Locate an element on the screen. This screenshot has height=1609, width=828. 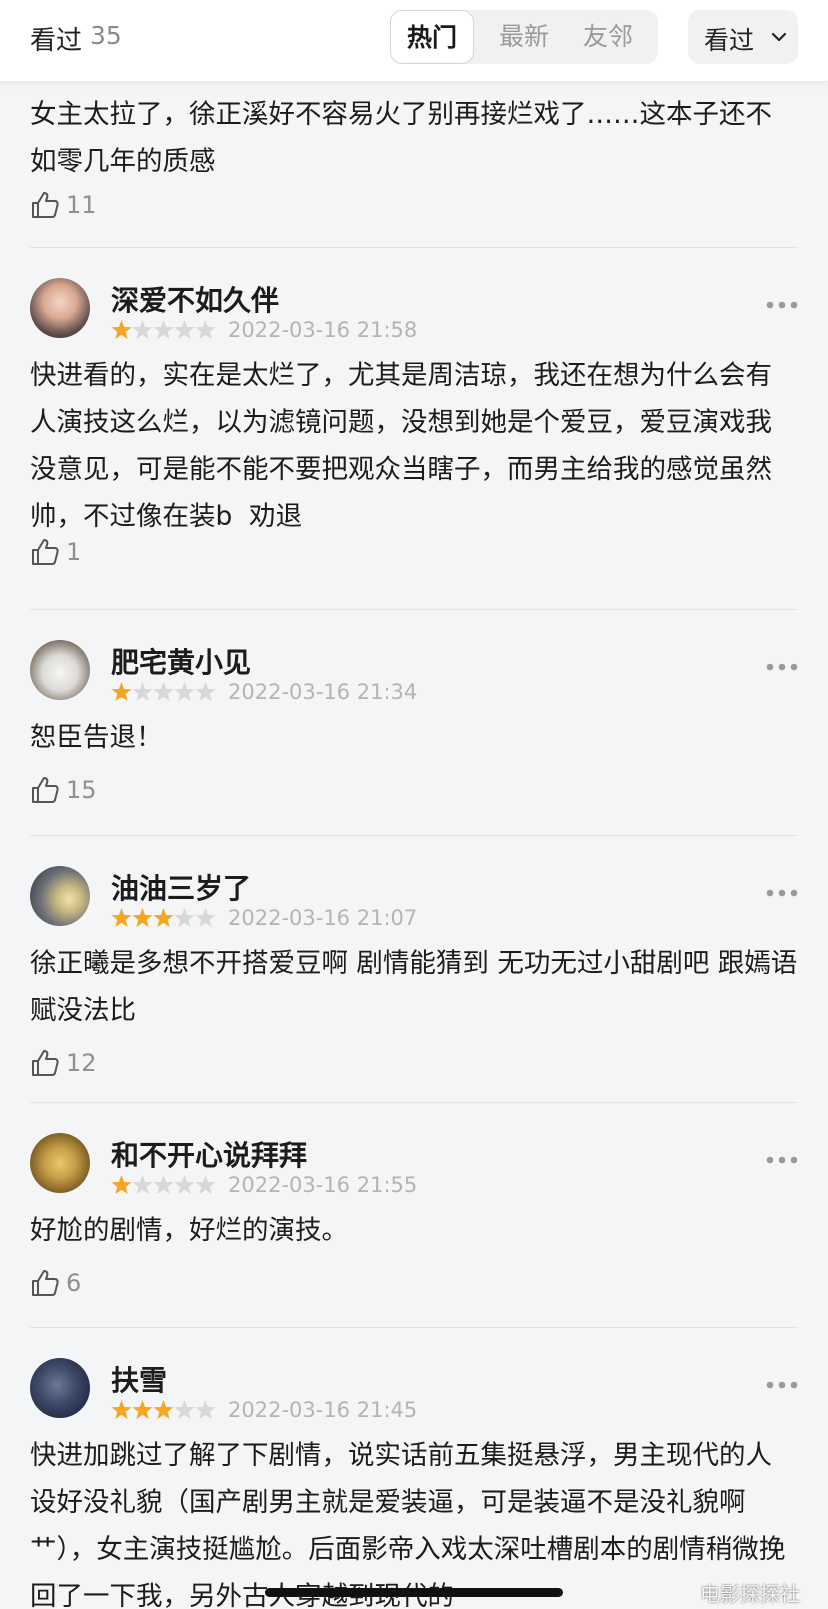
comment-date: 2022-03-16 21:07 is located at coordinates (323, 918).